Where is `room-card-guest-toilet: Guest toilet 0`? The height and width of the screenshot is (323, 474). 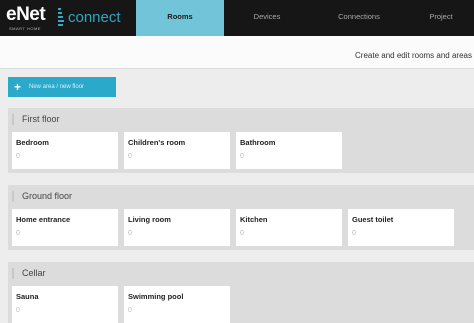
room-card-guest-toilet: Guest toilet 0 is located at coordinates (401, 227).